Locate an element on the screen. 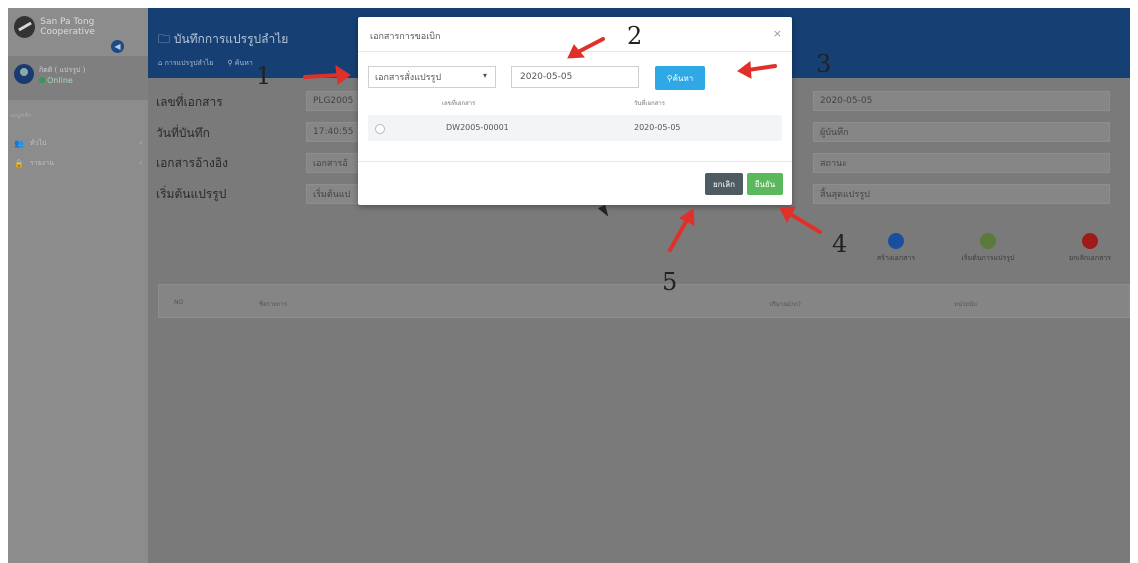 This screenshot has height=563, width=1138. annotation-number-1: 1 is located at coordinates (264, 76).